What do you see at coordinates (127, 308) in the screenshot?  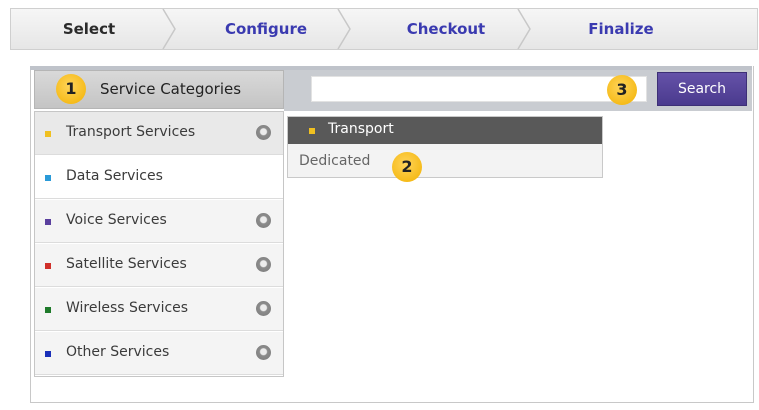 I see `category-label: Wireless Services` at bounding box center [127, 308].